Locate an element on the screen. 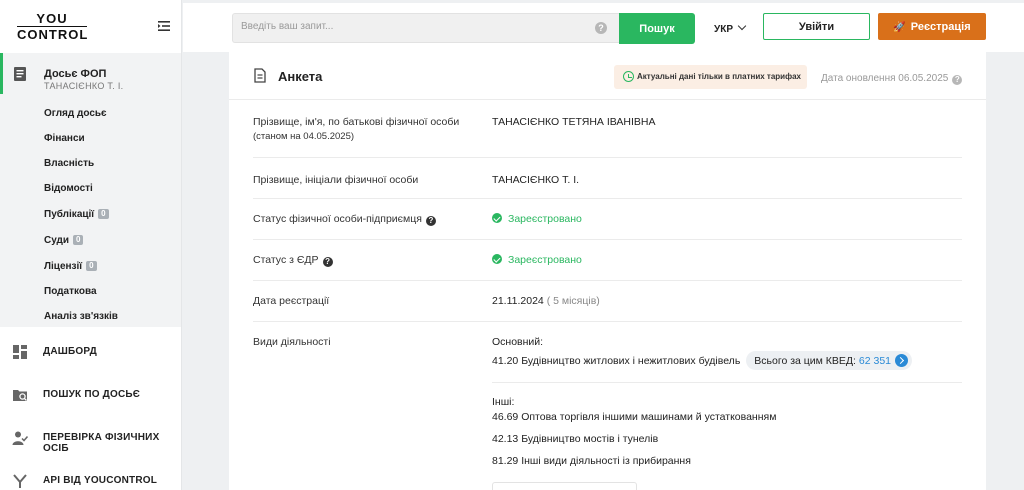 The height and width of the screenshot is (490, 1024). row-label: Дата реєстрації is located at coordinates (291, 301).